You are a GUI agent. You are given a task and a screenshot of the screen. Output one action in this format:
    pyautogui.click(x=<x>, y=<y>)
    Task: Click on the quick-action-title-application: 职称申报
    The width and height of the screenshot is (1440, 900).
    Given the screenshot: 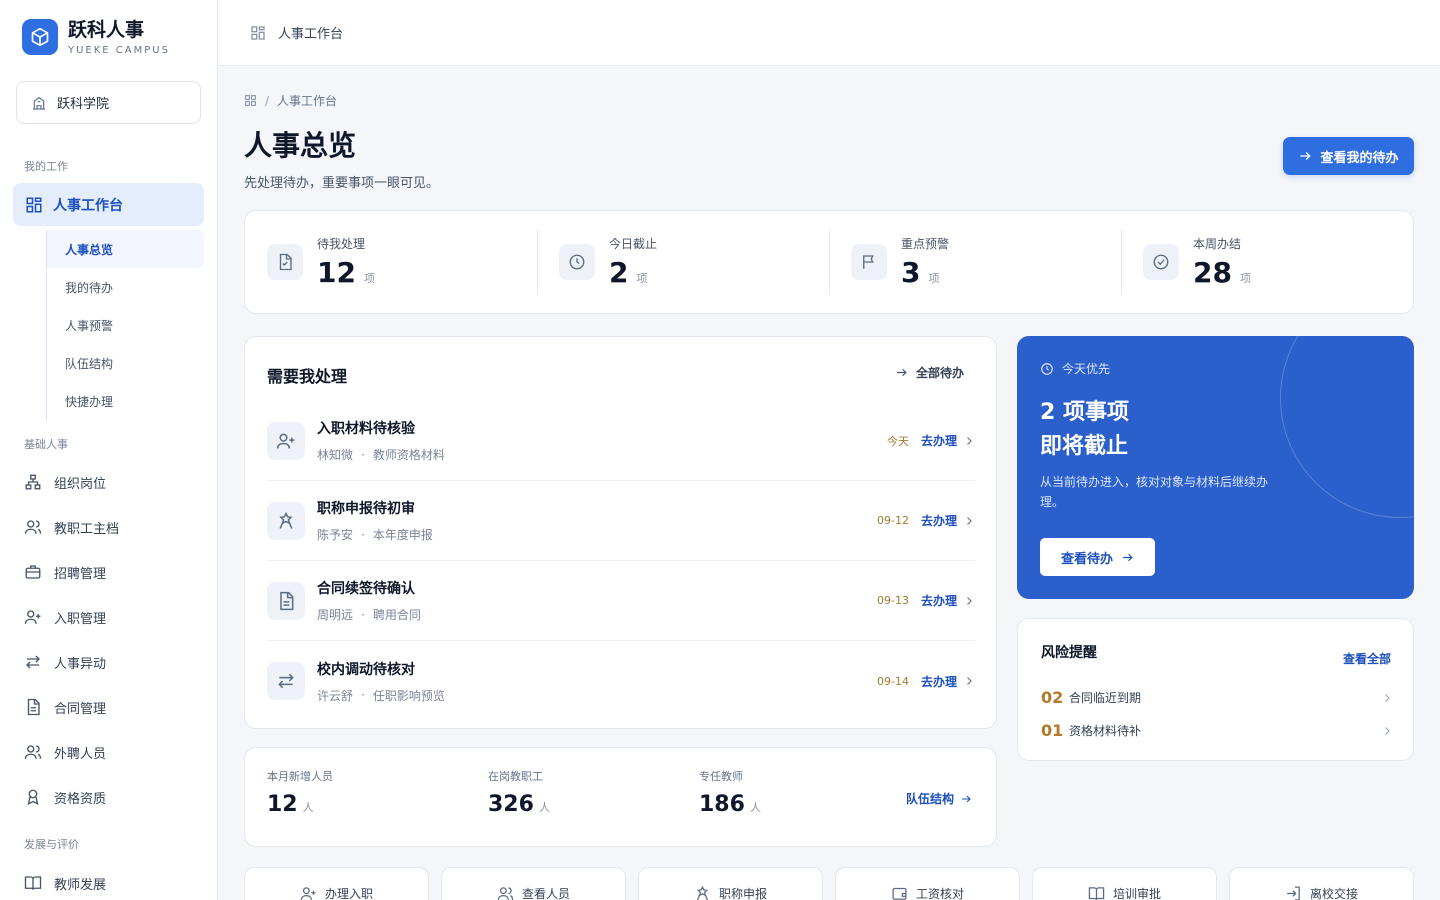 What is the action you would take?
    pyautogui.click(x=730, y=883)
    